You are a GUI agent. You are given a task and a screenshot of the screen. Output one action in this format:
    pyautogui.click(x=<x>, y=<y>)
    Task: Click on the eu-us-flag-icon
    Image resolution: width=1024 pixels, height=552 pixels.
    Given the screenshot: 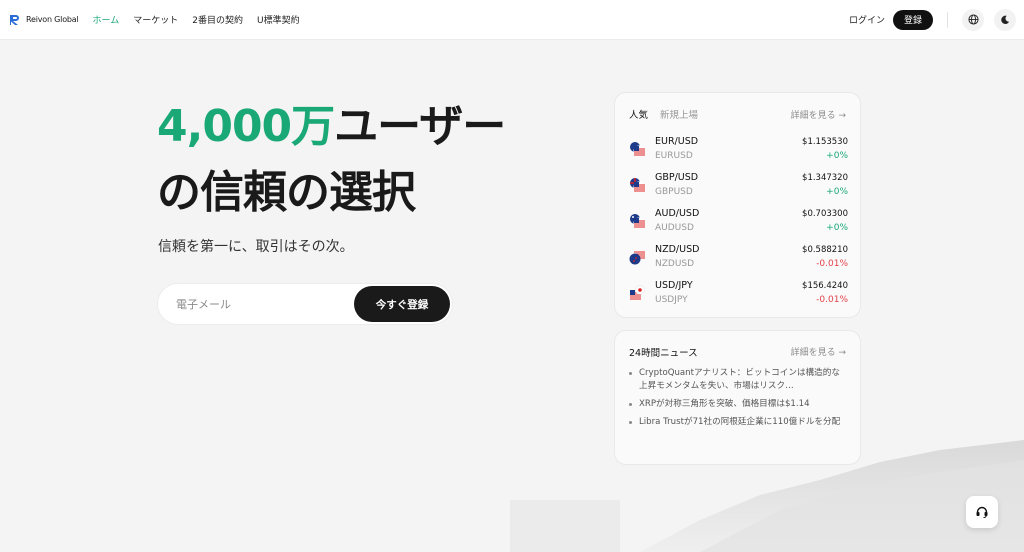 What is the action you would take?
    pyautogui.click(x=637, y=149)
    